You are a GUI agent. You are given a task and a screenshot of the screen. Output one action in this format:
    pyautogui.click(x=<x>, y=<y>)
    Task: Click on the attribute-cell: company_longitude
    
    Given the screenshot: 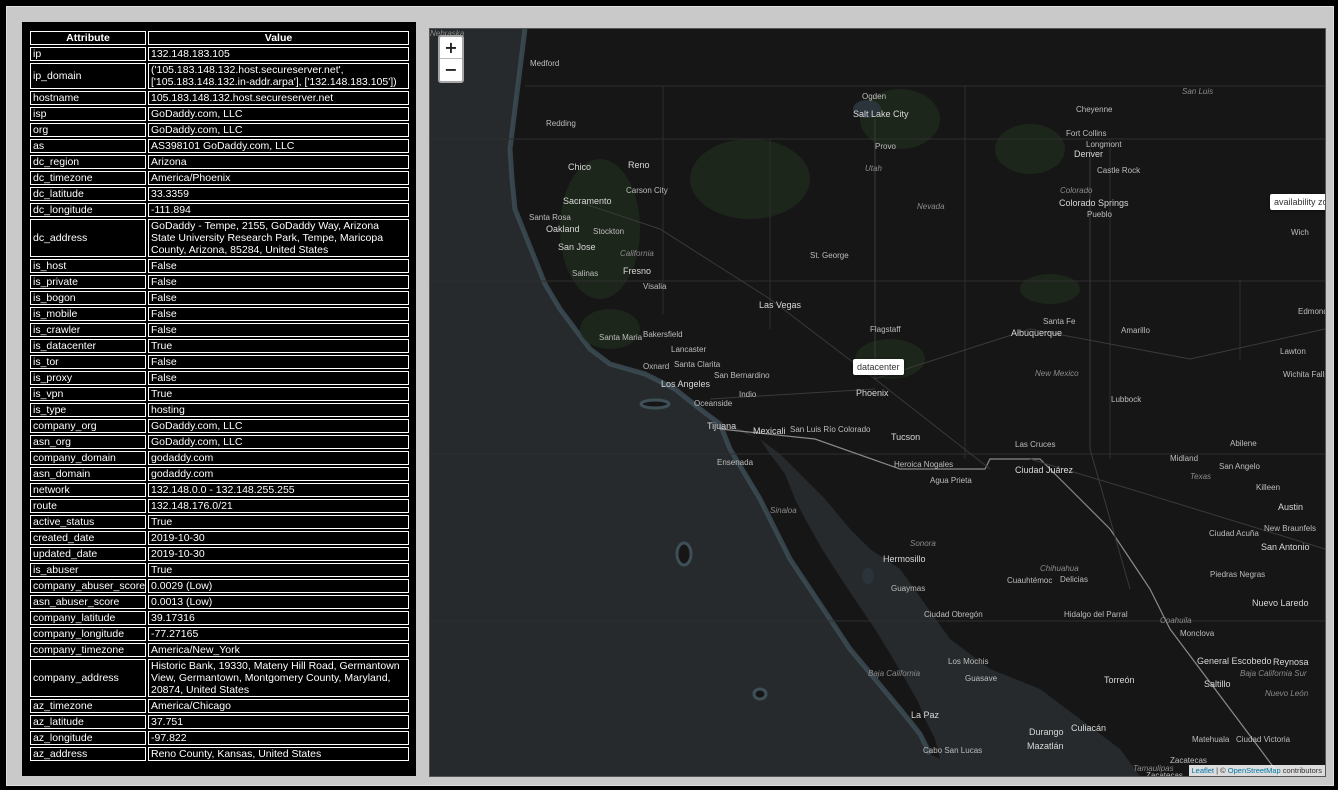 What is the action you would take?
    pyautogui.click(x=88, y=634)
    